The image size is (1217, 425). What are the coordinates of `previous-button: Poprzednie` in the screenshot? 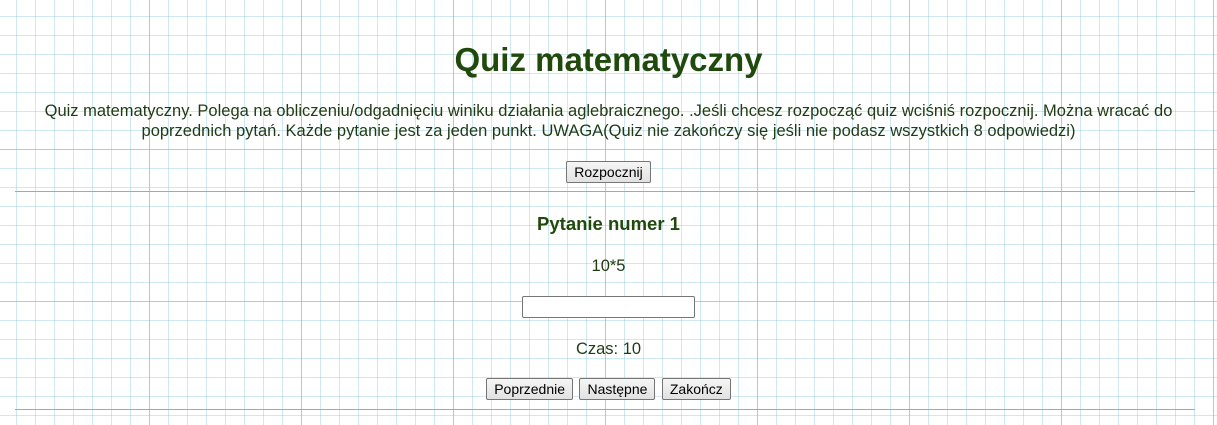 It's located at (530, 389).